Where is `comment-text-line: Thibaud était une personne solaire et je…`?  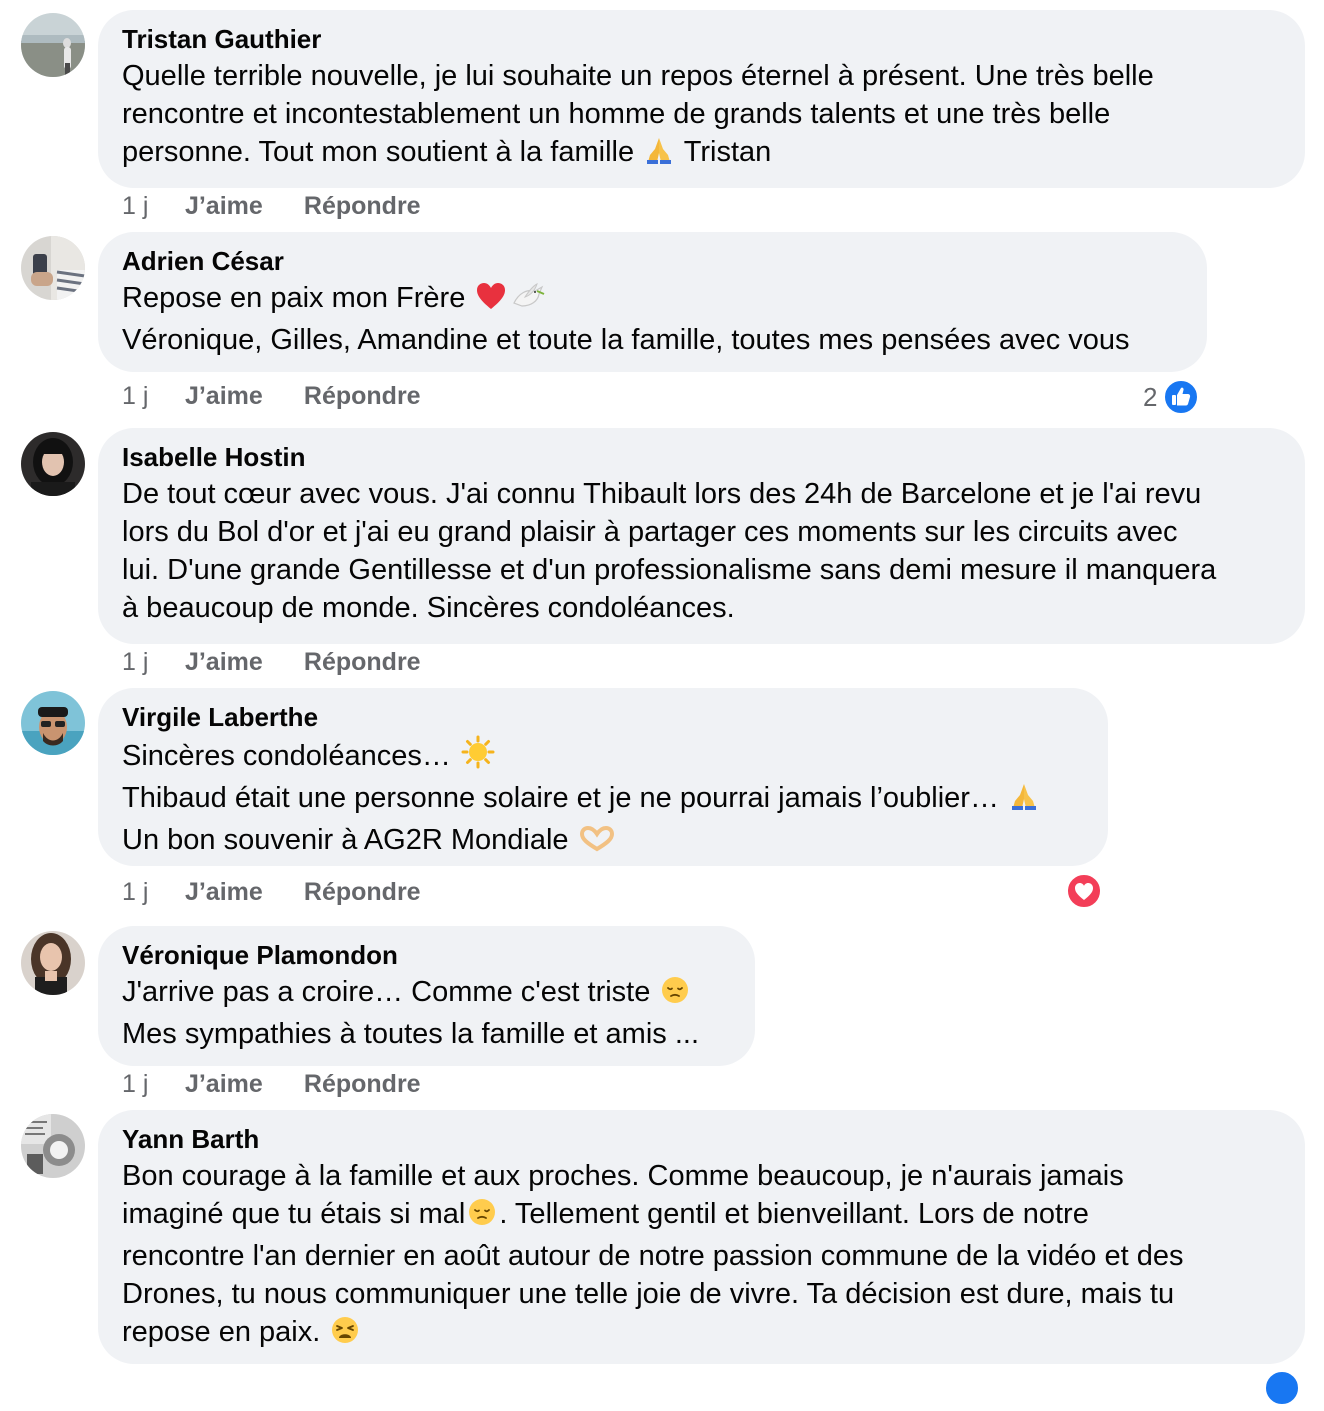
comment-text-line: Thibaud était une personne solaire et je… is located at coordinates (603, 800).